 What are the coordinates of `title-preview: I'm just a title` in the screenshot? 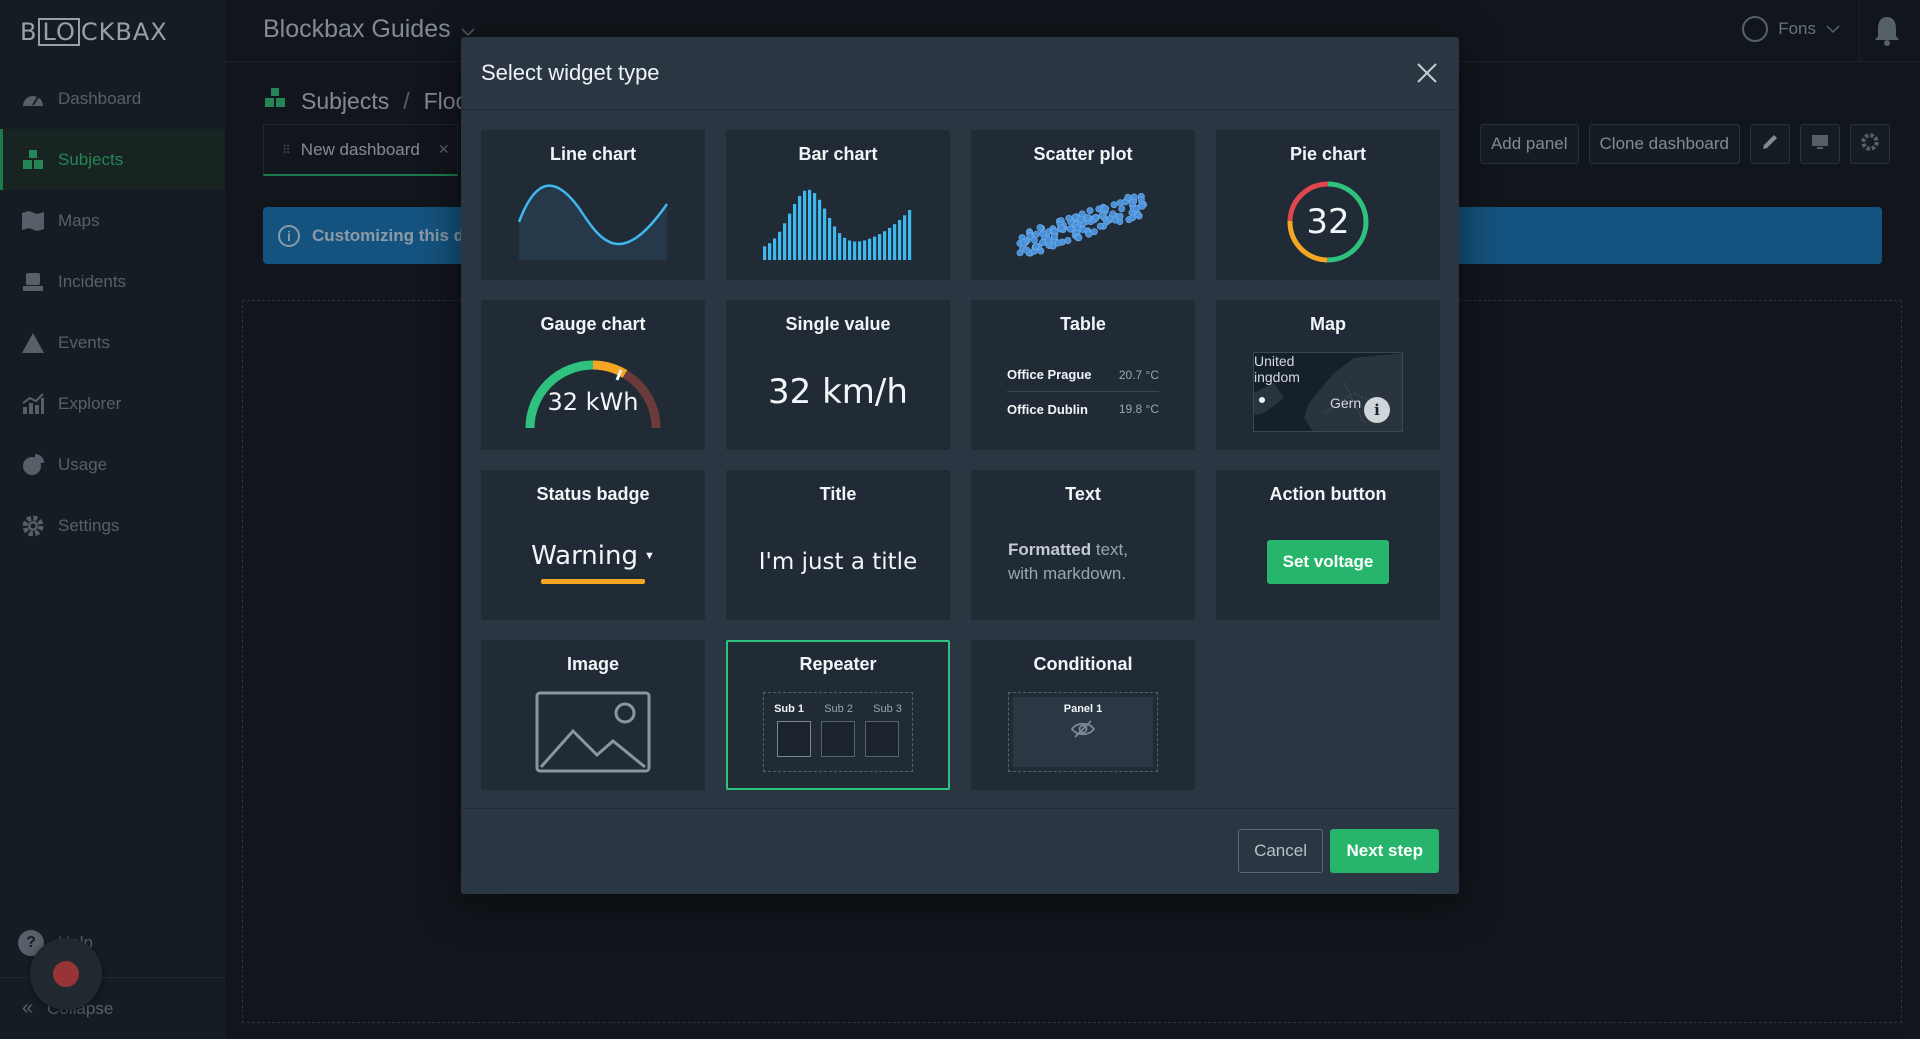 It's located at (838, 562).